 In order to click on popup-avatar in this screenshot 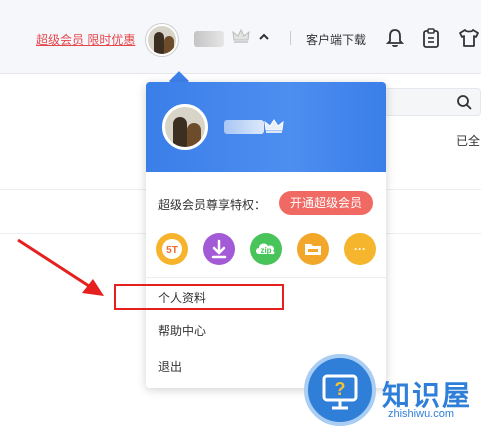, I will do `click(185, 127)`.